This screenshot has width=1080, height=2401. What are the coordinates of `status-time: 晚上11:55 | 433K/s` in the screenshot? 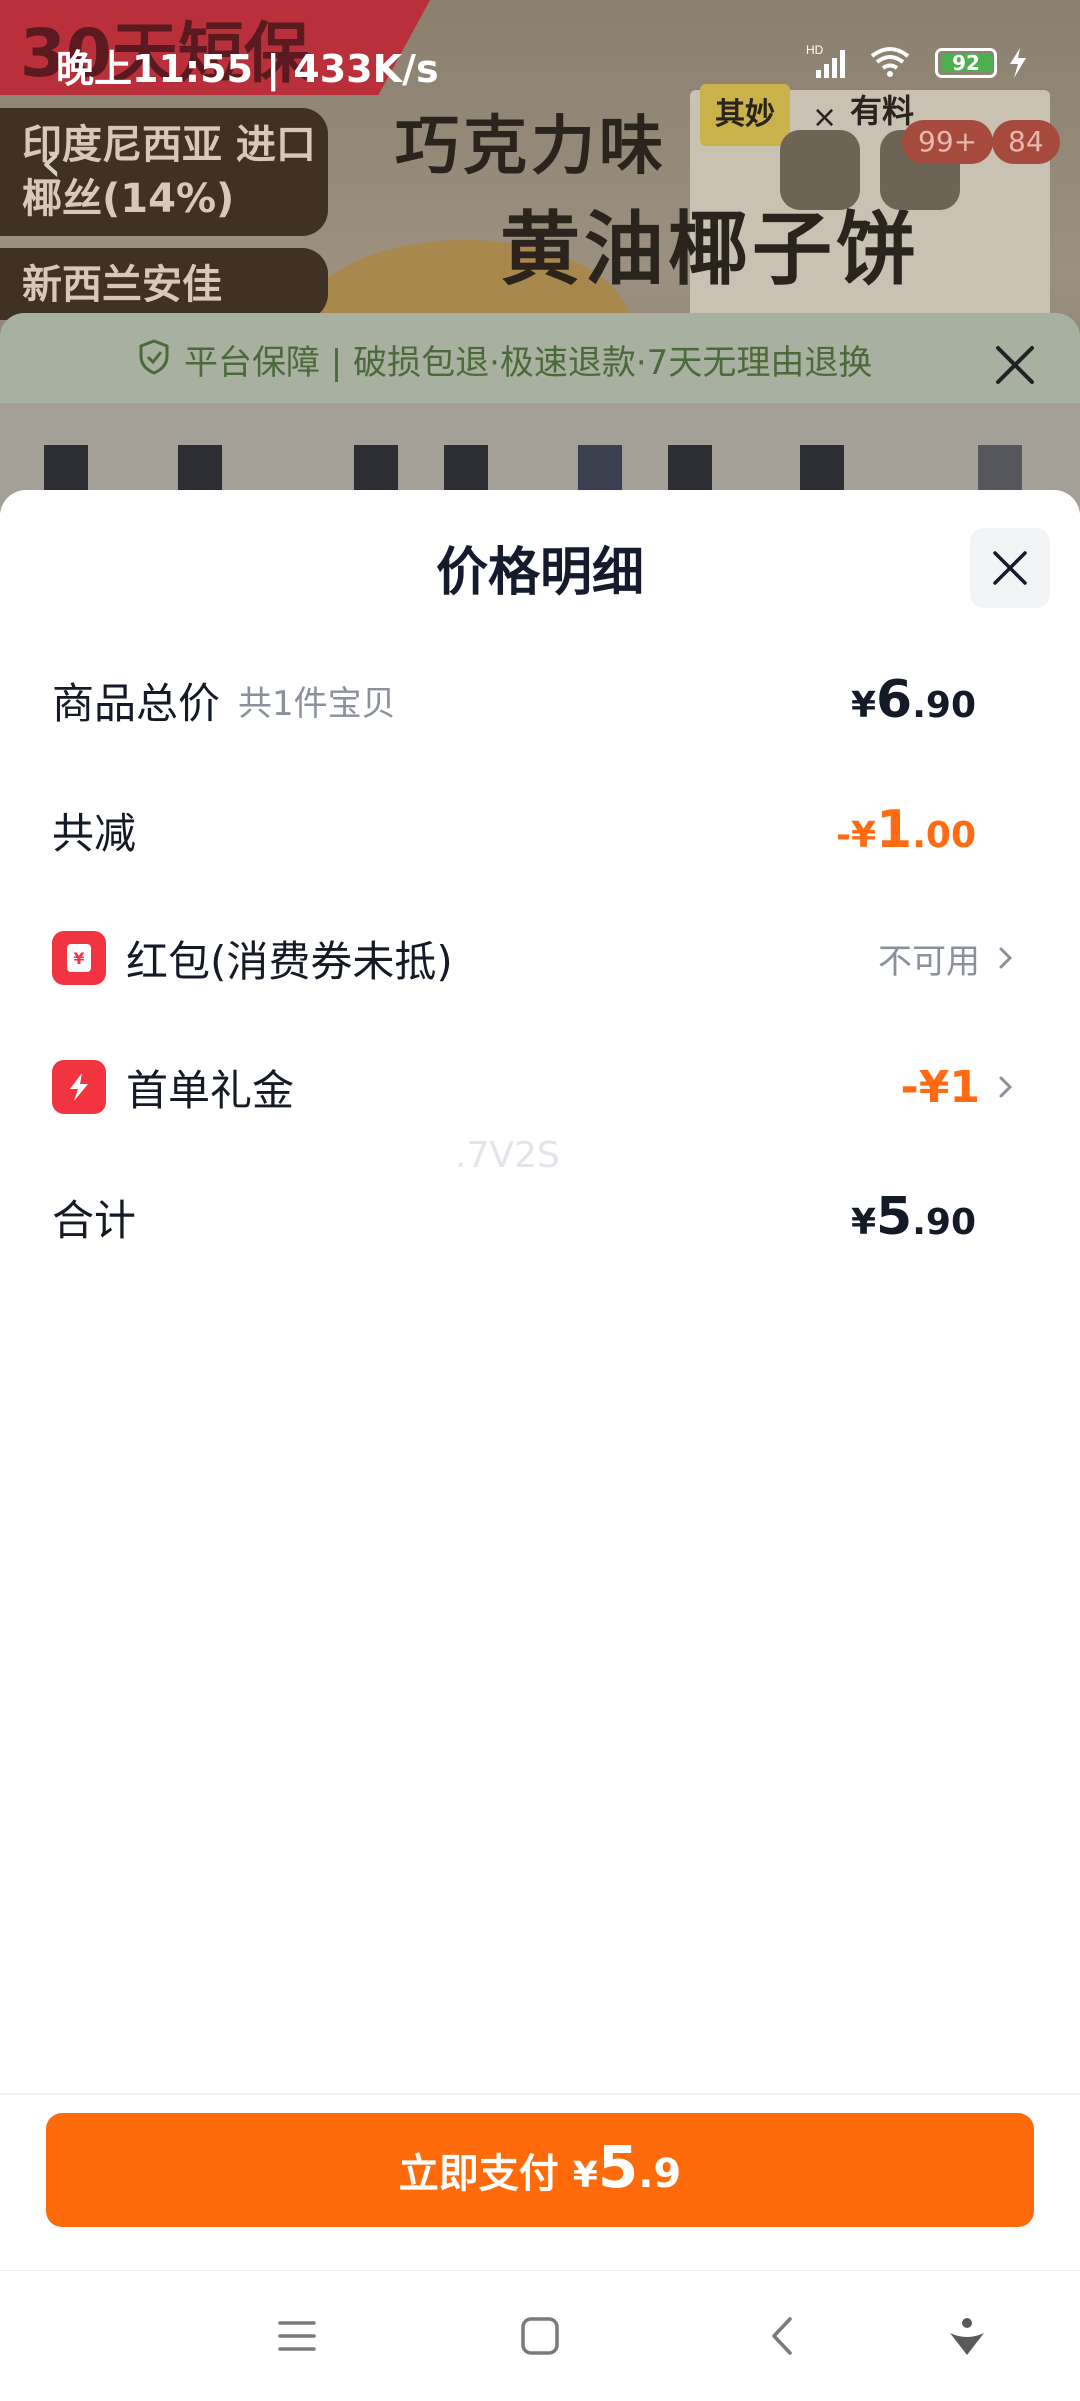 It's located at (247, 69).